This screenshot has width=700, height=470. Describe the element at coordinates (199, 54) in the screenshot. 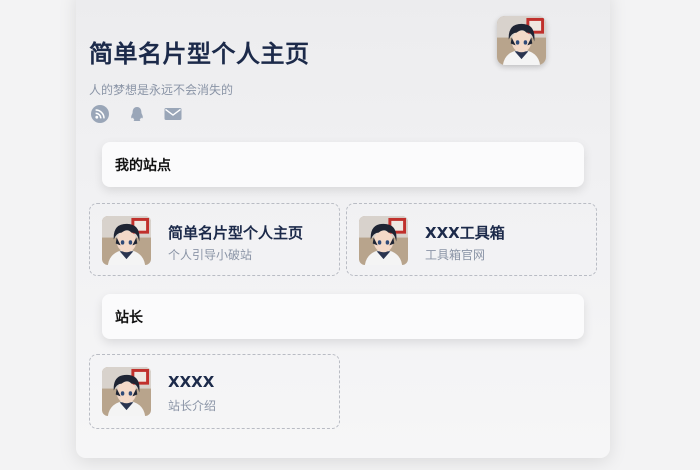

I see `page-title: 简单名片型个人主页` at that location.